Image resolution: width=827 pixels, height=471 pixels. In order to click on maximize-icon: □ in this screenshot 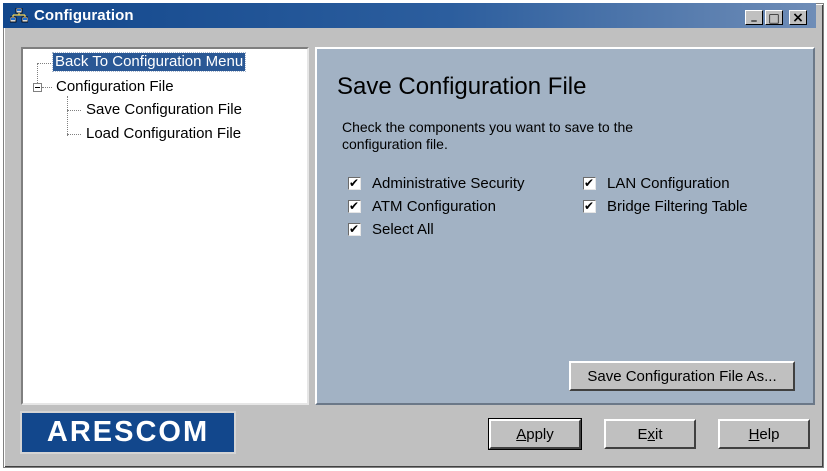, I will do `click(774, 17)`.